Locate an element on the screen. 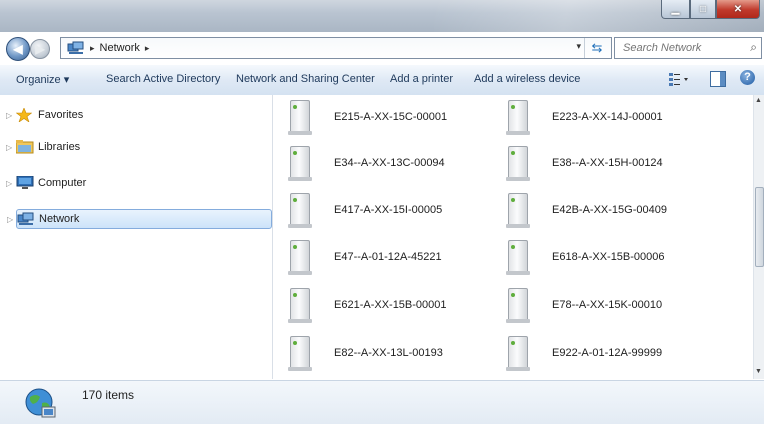 This screenshot has width=764, height=424. details-pane: 170 items is located at coordinates (382, 402).